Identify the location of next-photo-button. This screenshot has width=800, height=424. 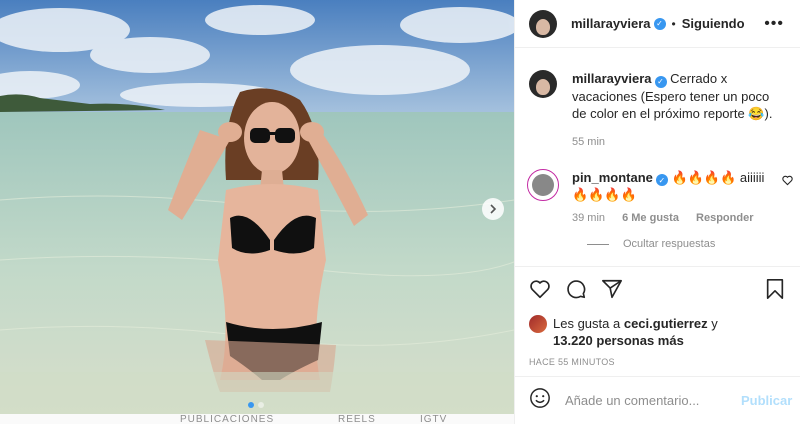
(493, 209).